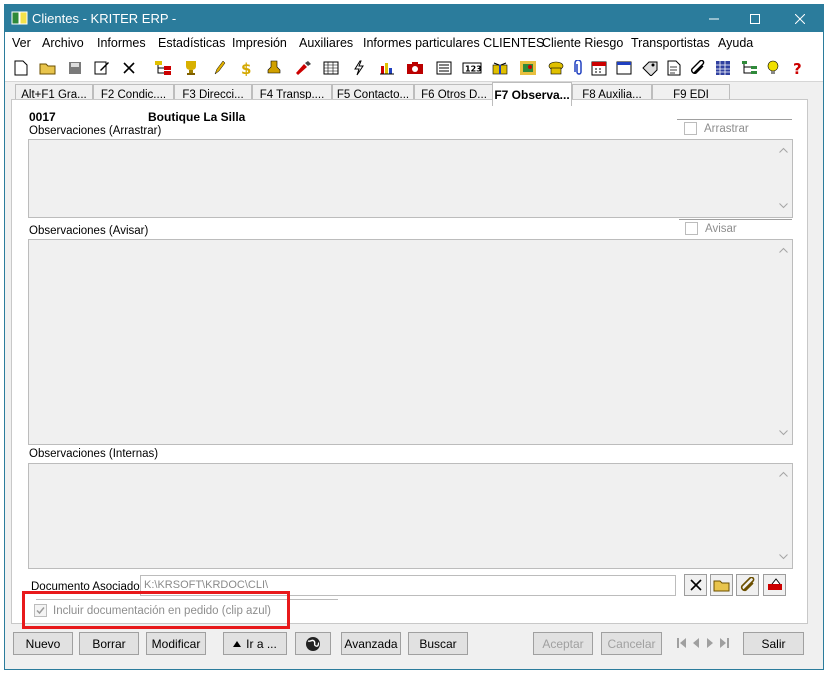 This screenshot has width=828, height=676. I want to click on tree-icon, so click(750, 68).